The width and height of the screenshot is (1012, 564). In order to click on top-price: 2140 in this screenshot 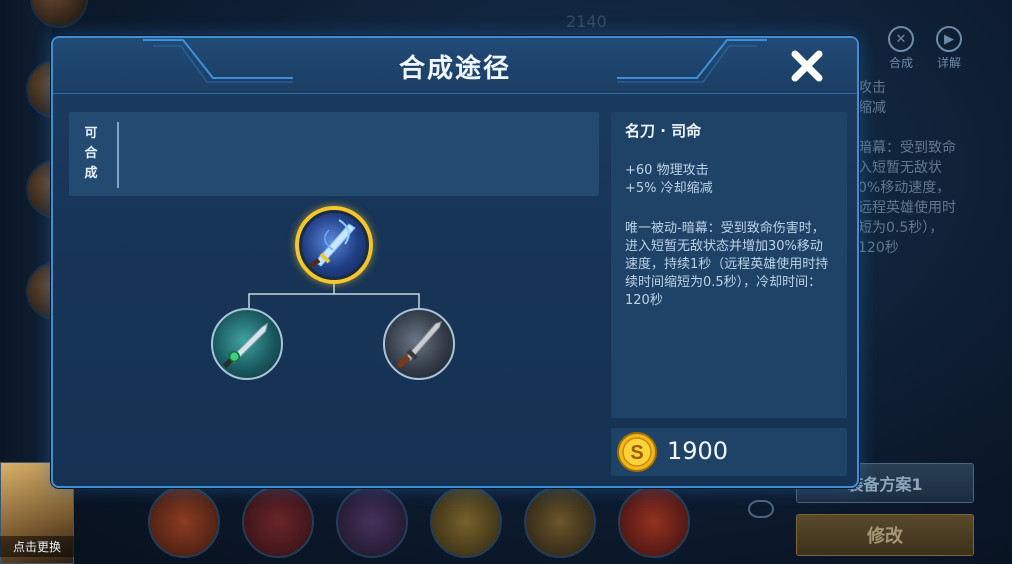, I will do `click(586, 21)`.